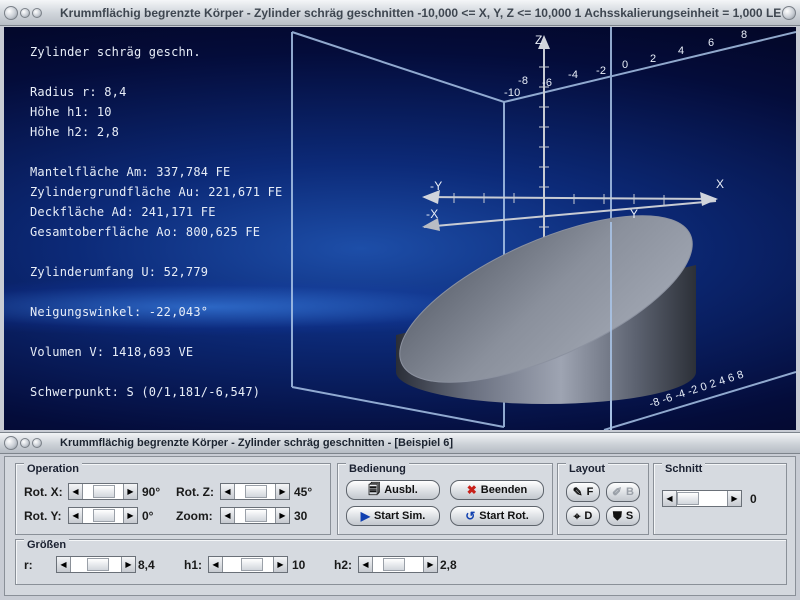 The width and height of the screenshot is (800, 600). What do you see at coordinates (193, 565) in the screenshot?
I see `h1-label: h1:` at bounding box center [193, 565].